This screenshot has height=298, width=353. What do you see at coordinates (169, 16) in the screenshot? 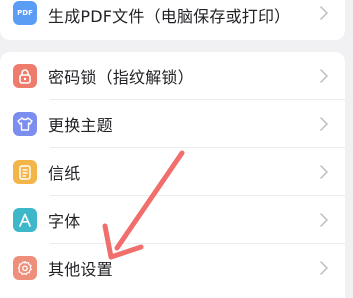
I see `export-pdf-label: 生成PDF文件（电脑保存或打印）` at bounding box center [169, 16].